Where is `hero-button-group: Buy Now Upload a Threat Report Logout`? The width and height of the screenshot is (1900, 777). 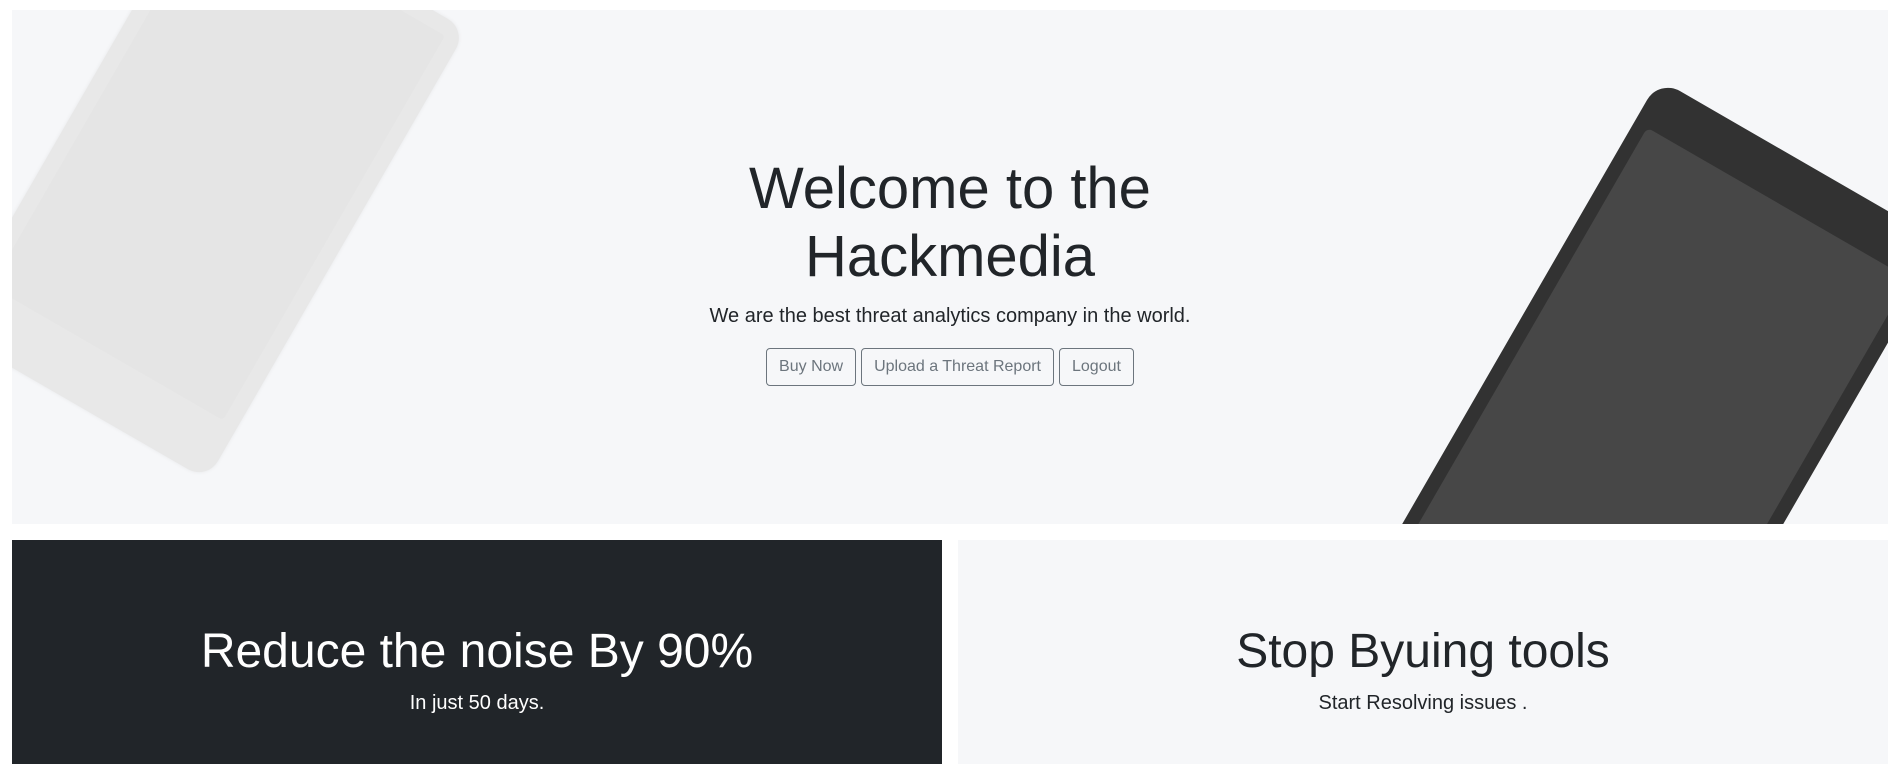
hero-button-group: Buy Now Upload a Threat Report Logout is located at coordinates (950, 367).